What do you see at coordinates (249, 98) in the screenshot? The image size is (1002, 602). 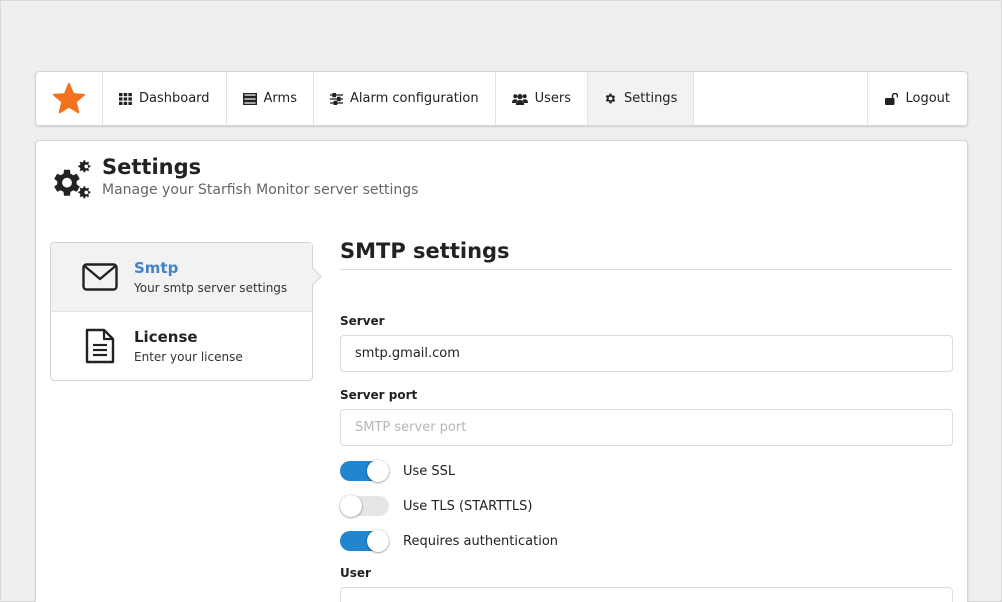 I see `list-icon` at bounding box center [249, 98].